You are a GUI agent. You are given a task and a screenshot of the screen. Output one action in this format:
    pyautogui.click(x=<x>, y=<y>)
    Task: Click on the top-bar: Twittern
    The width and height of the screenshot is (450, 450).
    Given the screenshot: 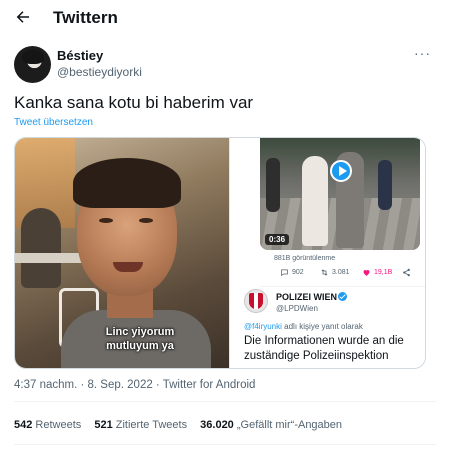 What is the action you would take?
    pyautogui.click(x=225, y=18)
    